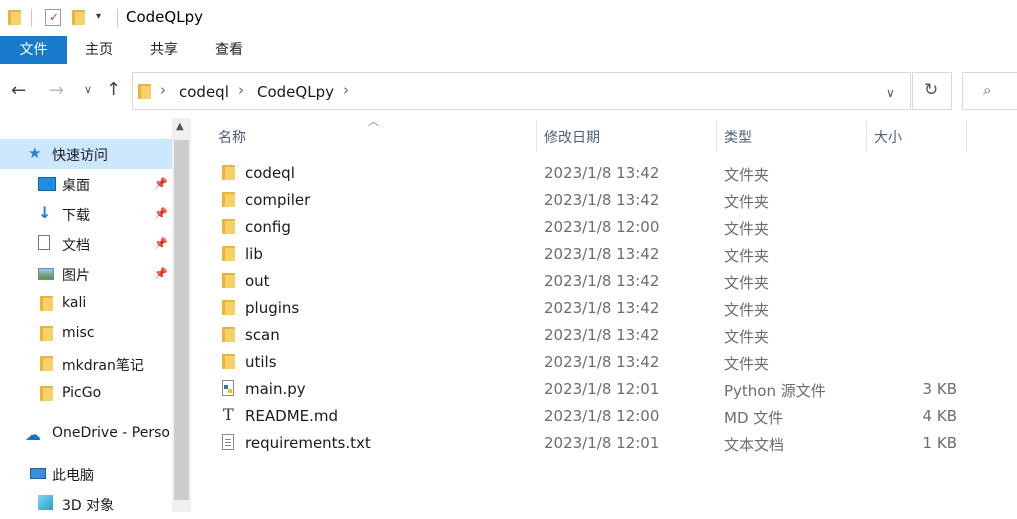 The width and height of the screenshot is (1017, 519). I want to click on refresh-icon: ↻, so click(931, 90).